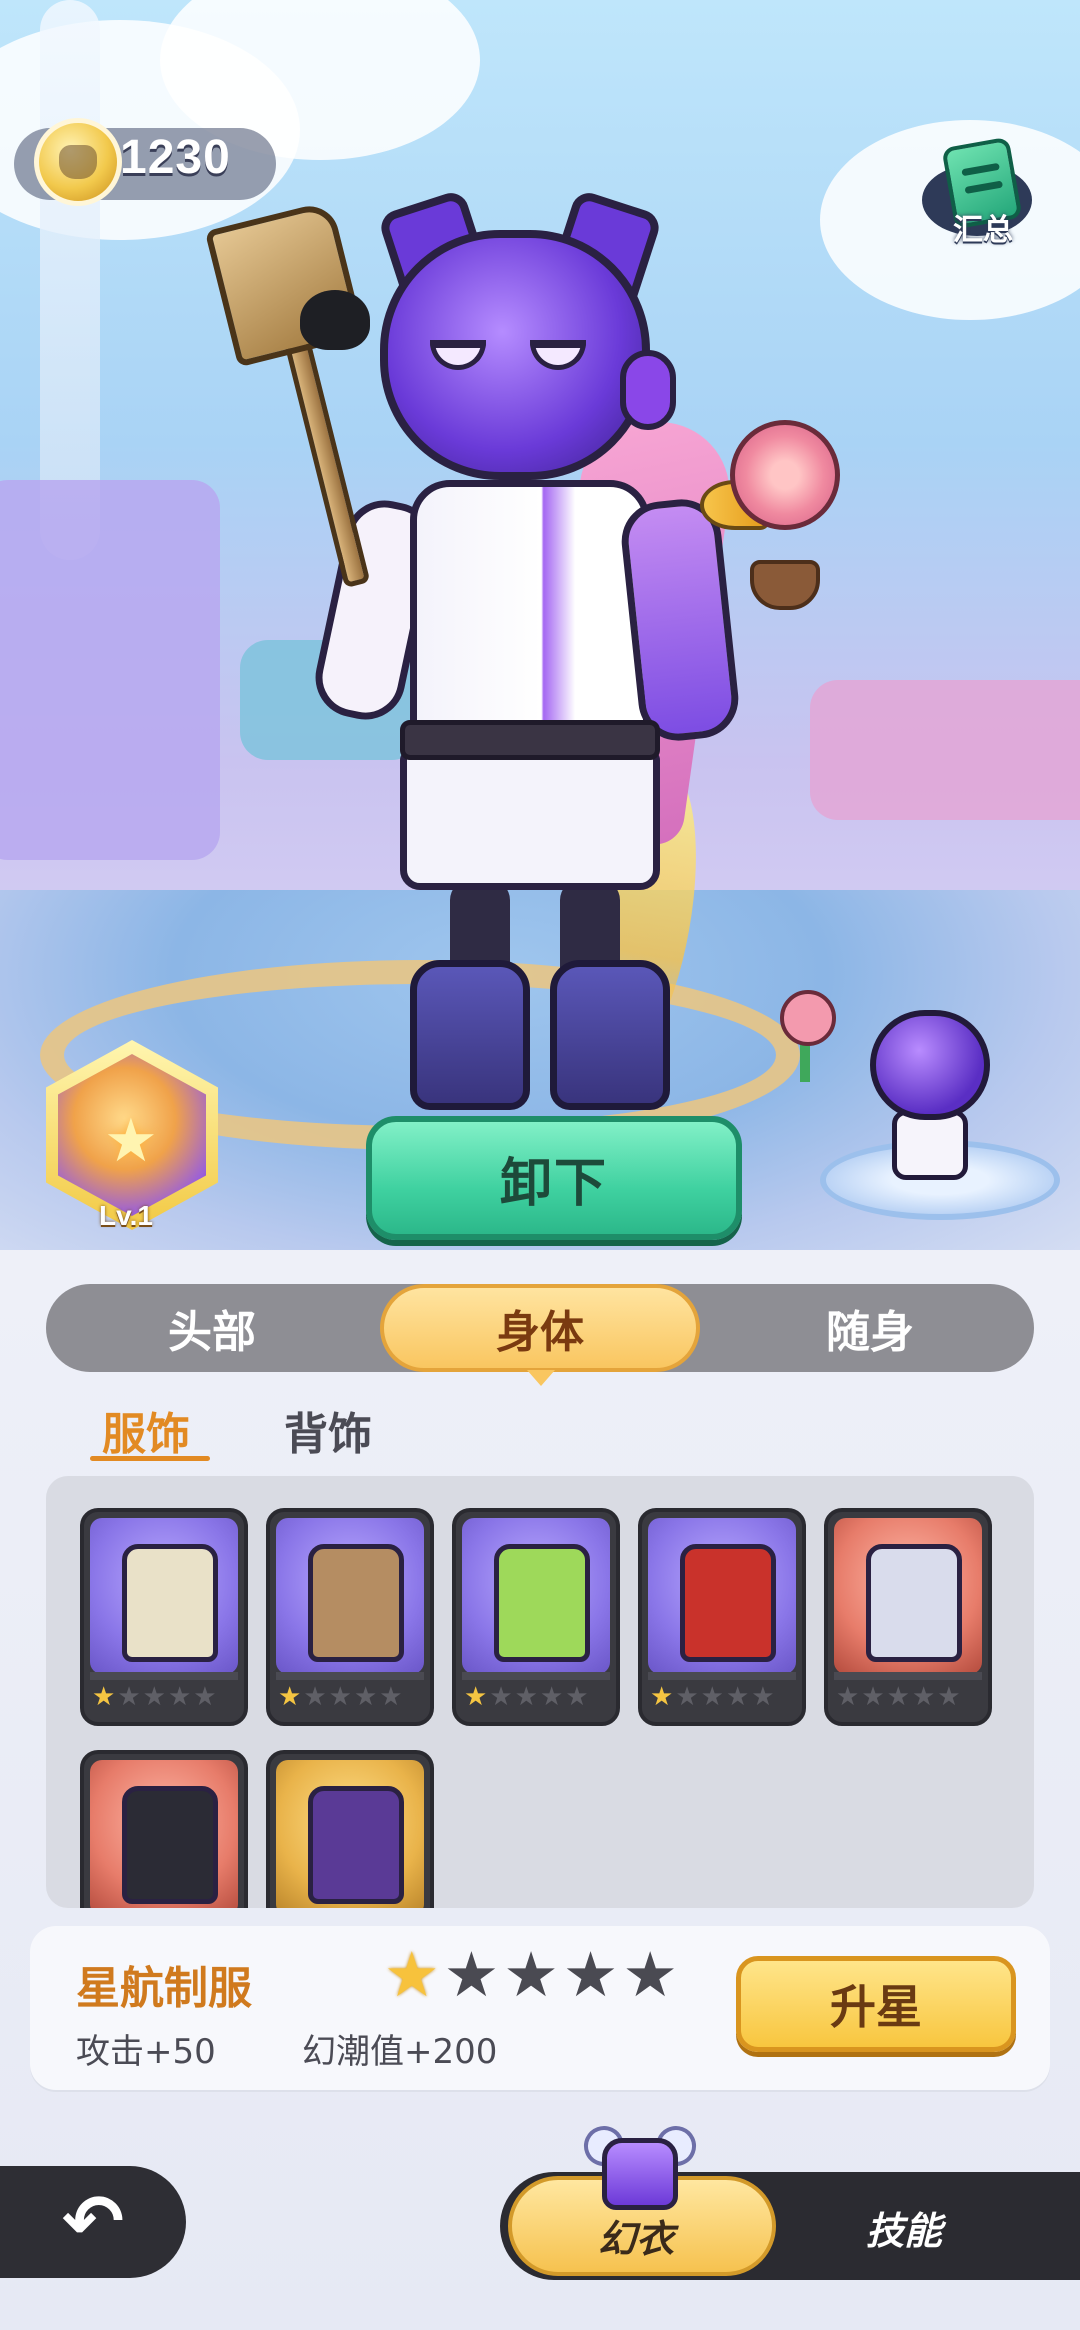 This screenshot has height=2330, width=1080. I want to click on unequip-button: 卸下, so click(554, 1178).